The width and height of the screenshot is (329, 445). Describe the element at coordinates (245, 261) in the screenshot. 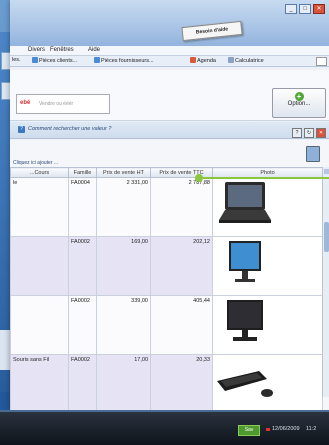

I see `lcd-monitor-photo` at that location.